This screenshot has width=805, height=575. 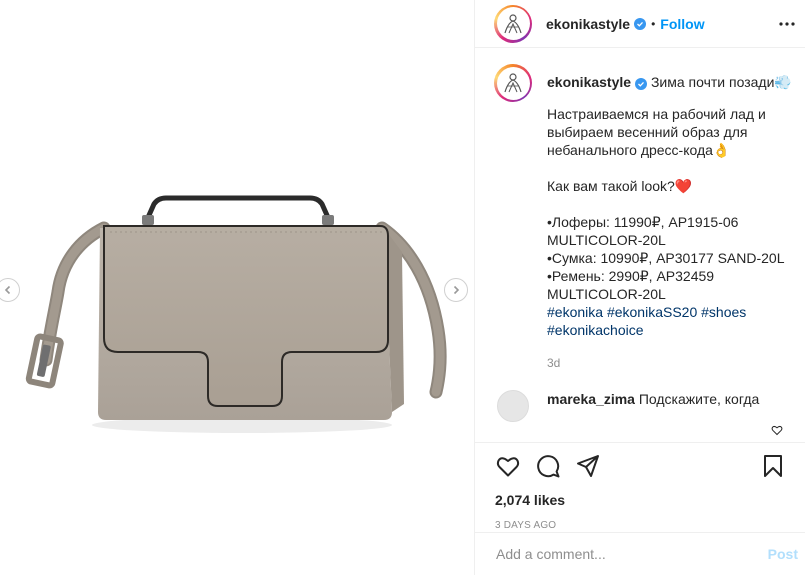 I want to click on heart-icon, so click(x=508, y=467).